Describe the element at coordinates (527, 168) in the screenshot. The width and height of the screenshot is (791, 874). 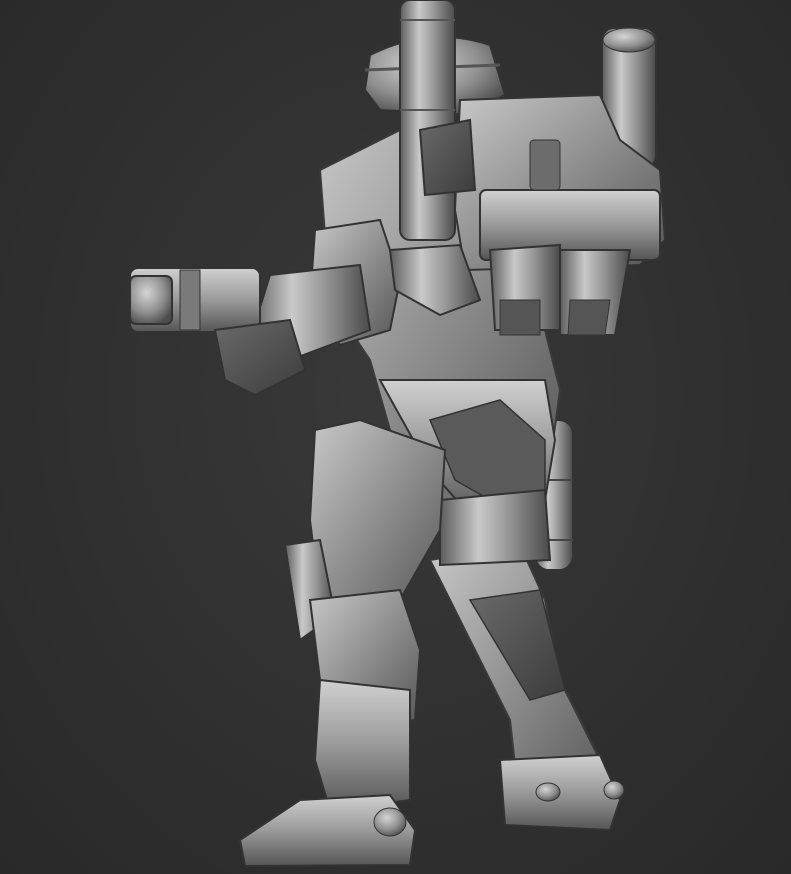
I see `jetpack` at that location.